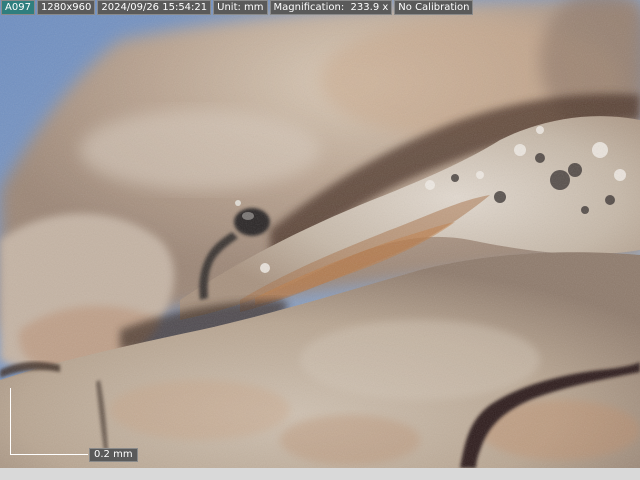 The height and width of the screenshot is (480, 640). Describe the element at coordinates (320, 474) in the screenshot. I see `bottom-strip` at that location.